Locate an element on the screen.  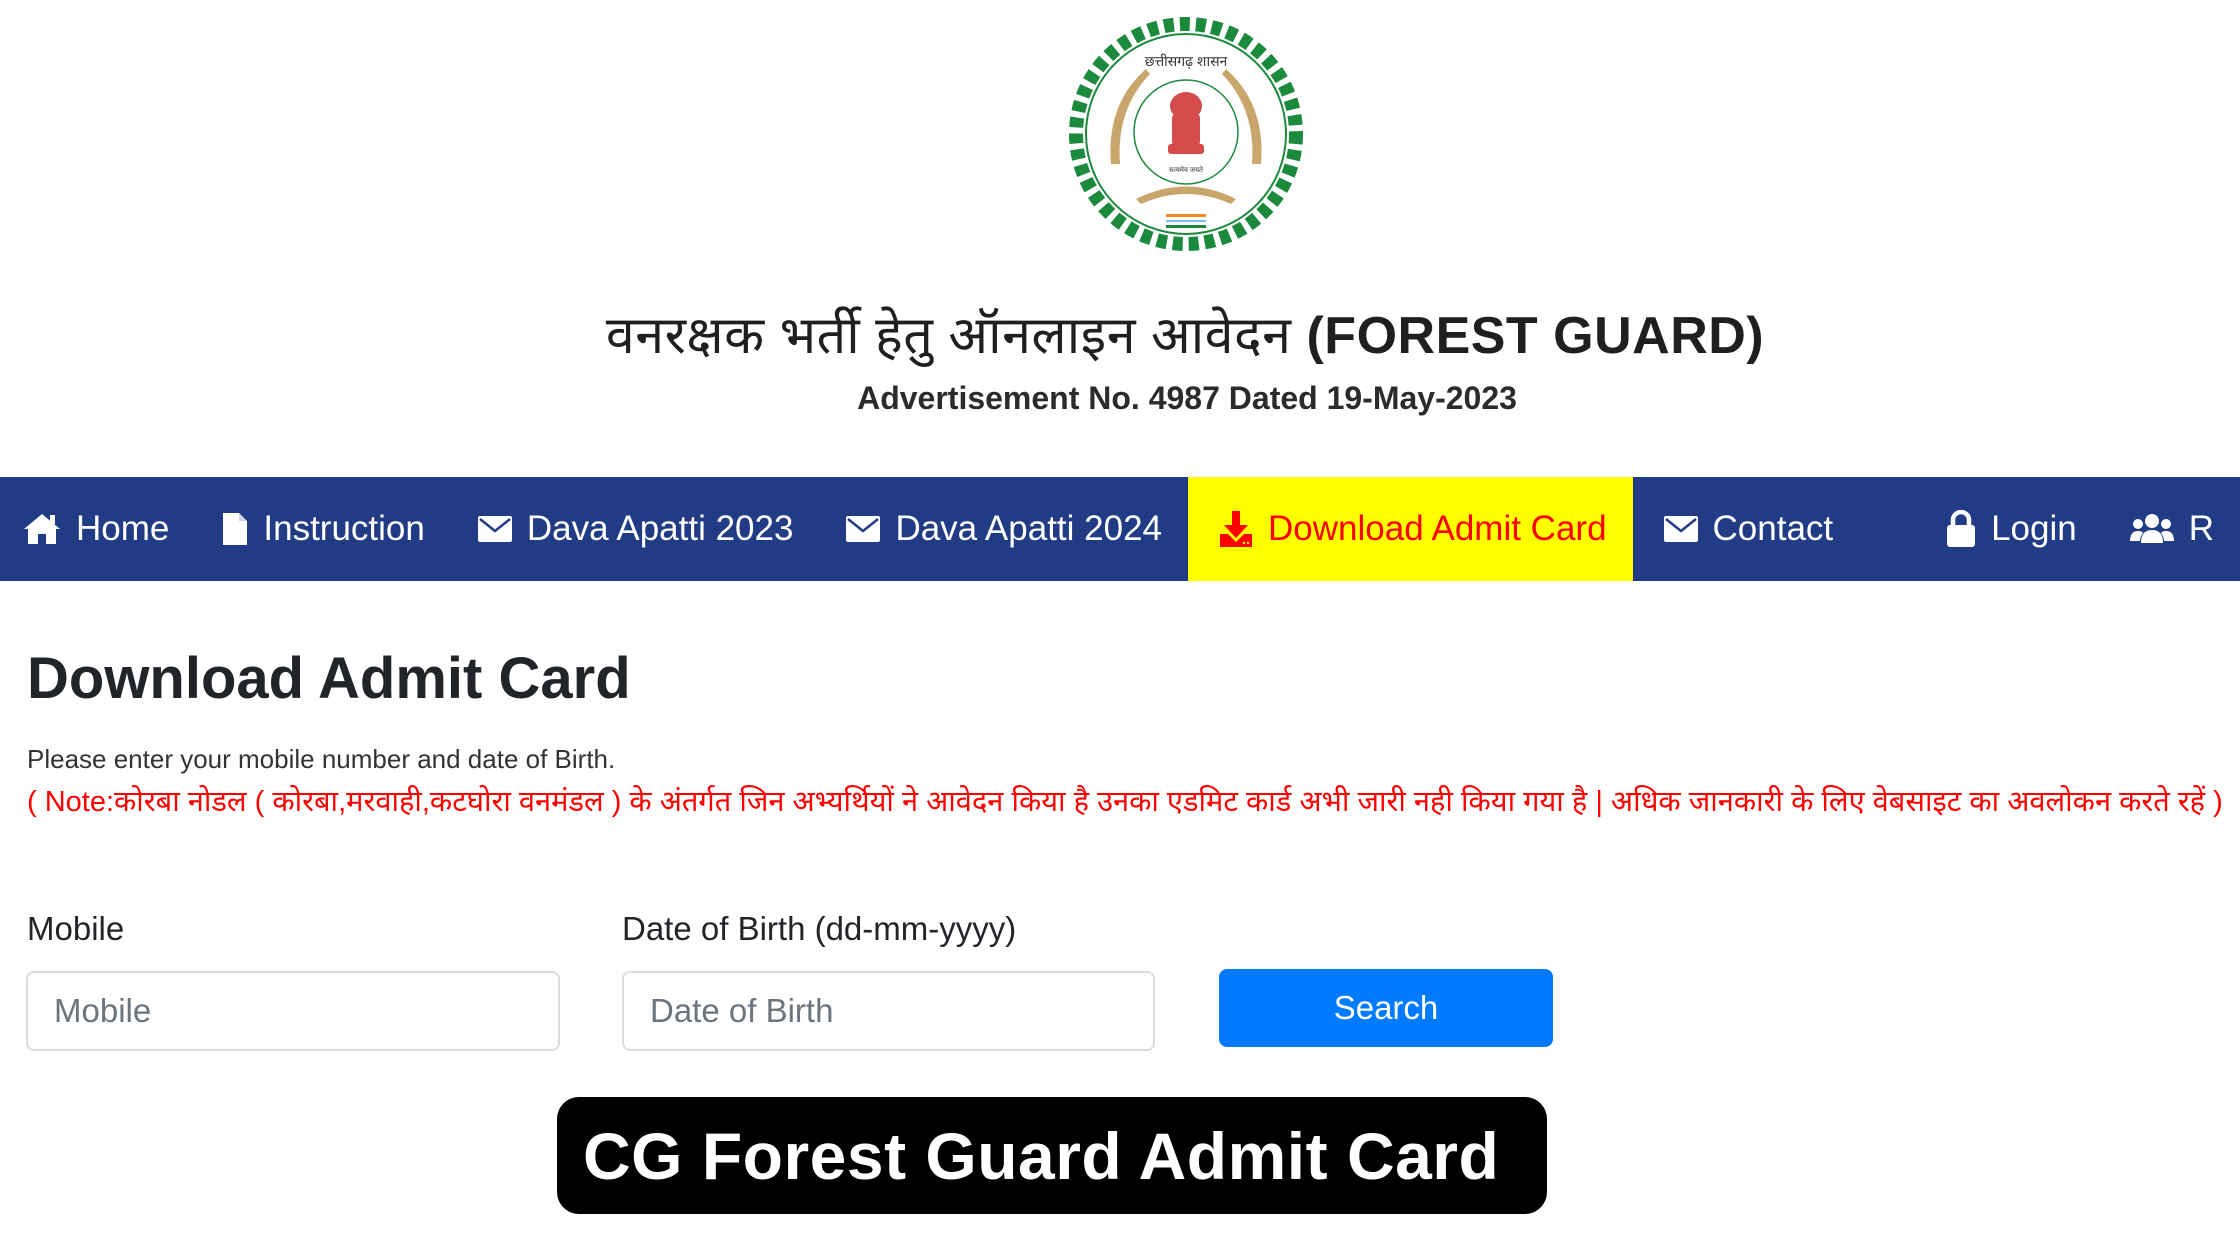
title-banner: CG Forest Guard Admit Card is located at coordinates (1052, 1155).